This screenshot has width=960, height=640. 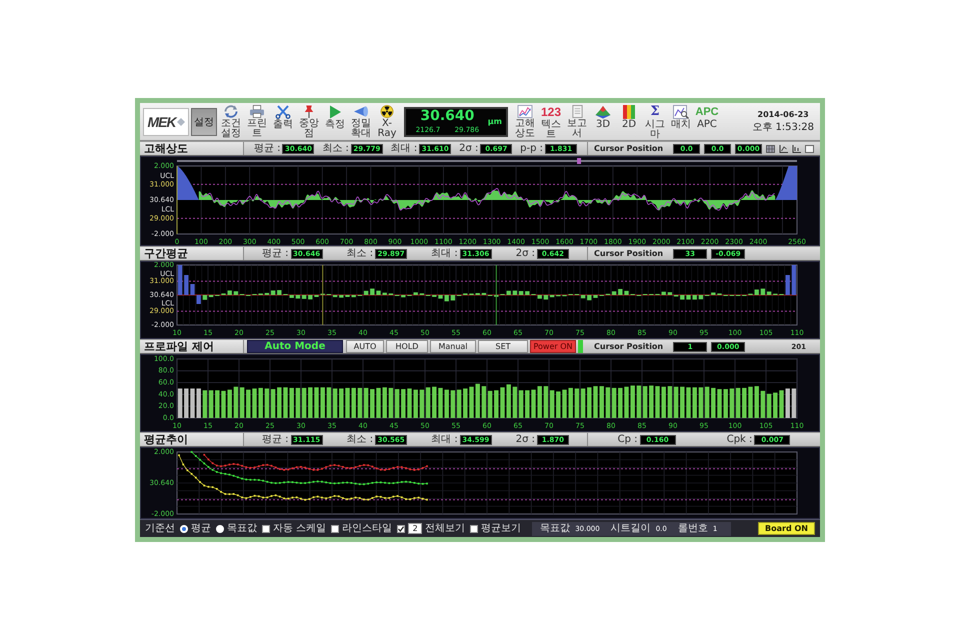 What do you see at coordinates (283, 121) in the screenshot?
I see `tool-button: 출력` at bounding box center [283, 121].